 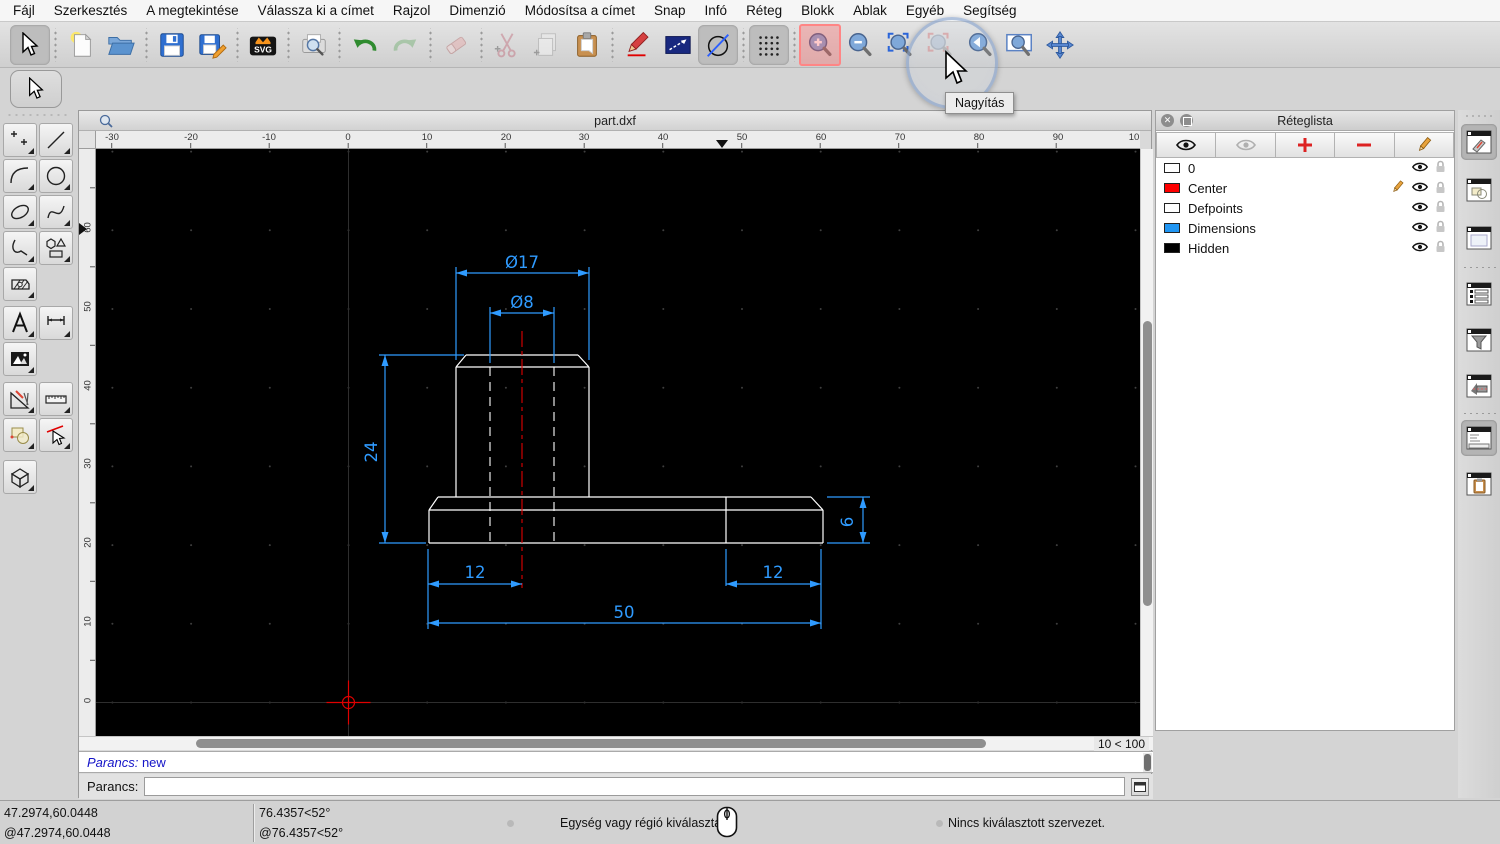 What do you see at coordinates (314, 45) in the screenshot?
I see `print-preview-button` at bounding box center [314, 45].